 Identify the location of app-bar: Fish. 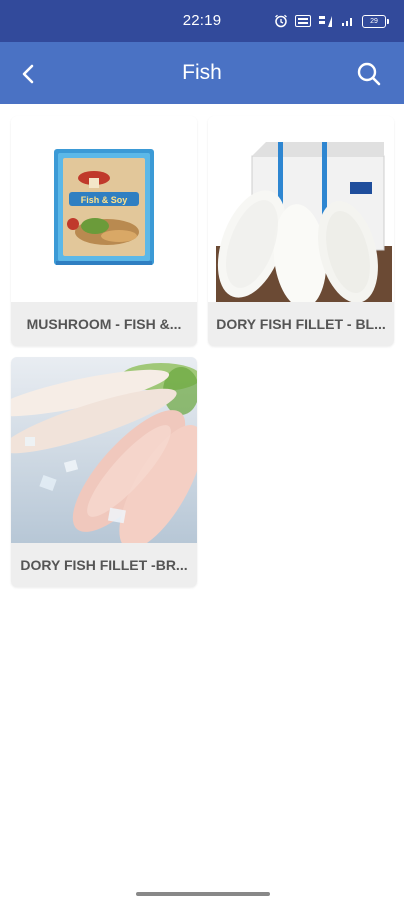
(202, 73).